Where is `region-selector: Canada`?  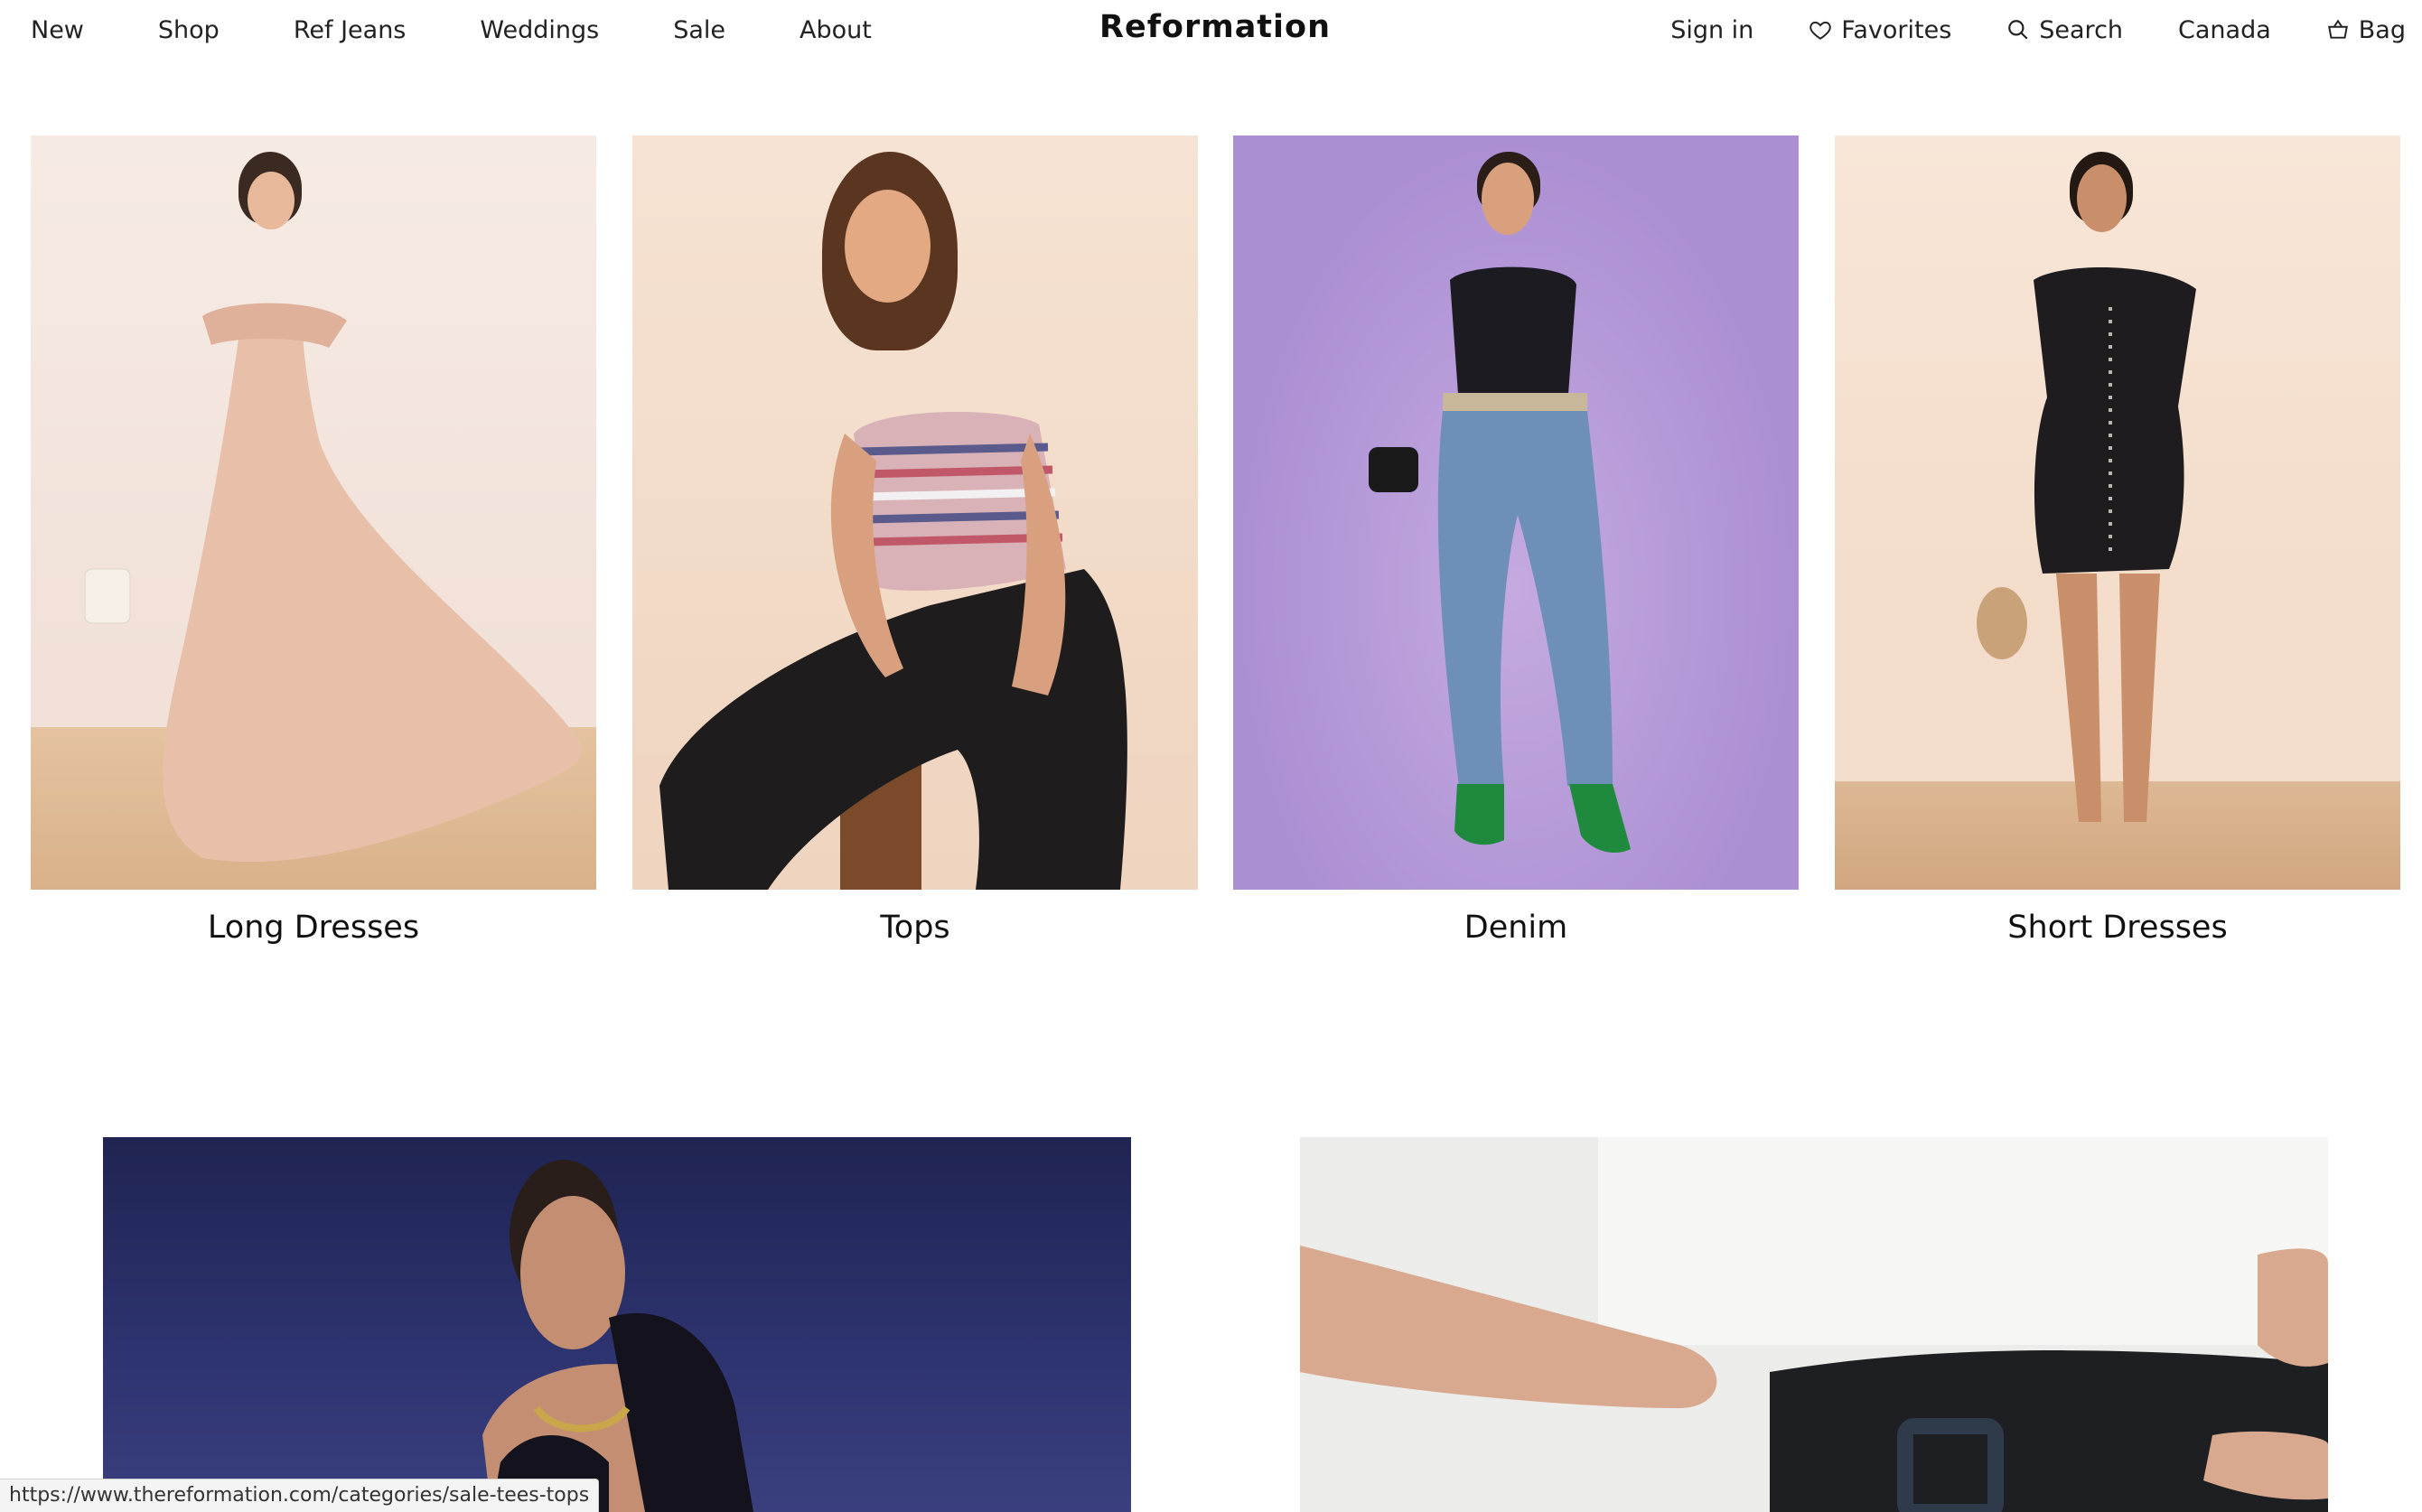 region-selector: Canada is located at coordinates (2224, 30).